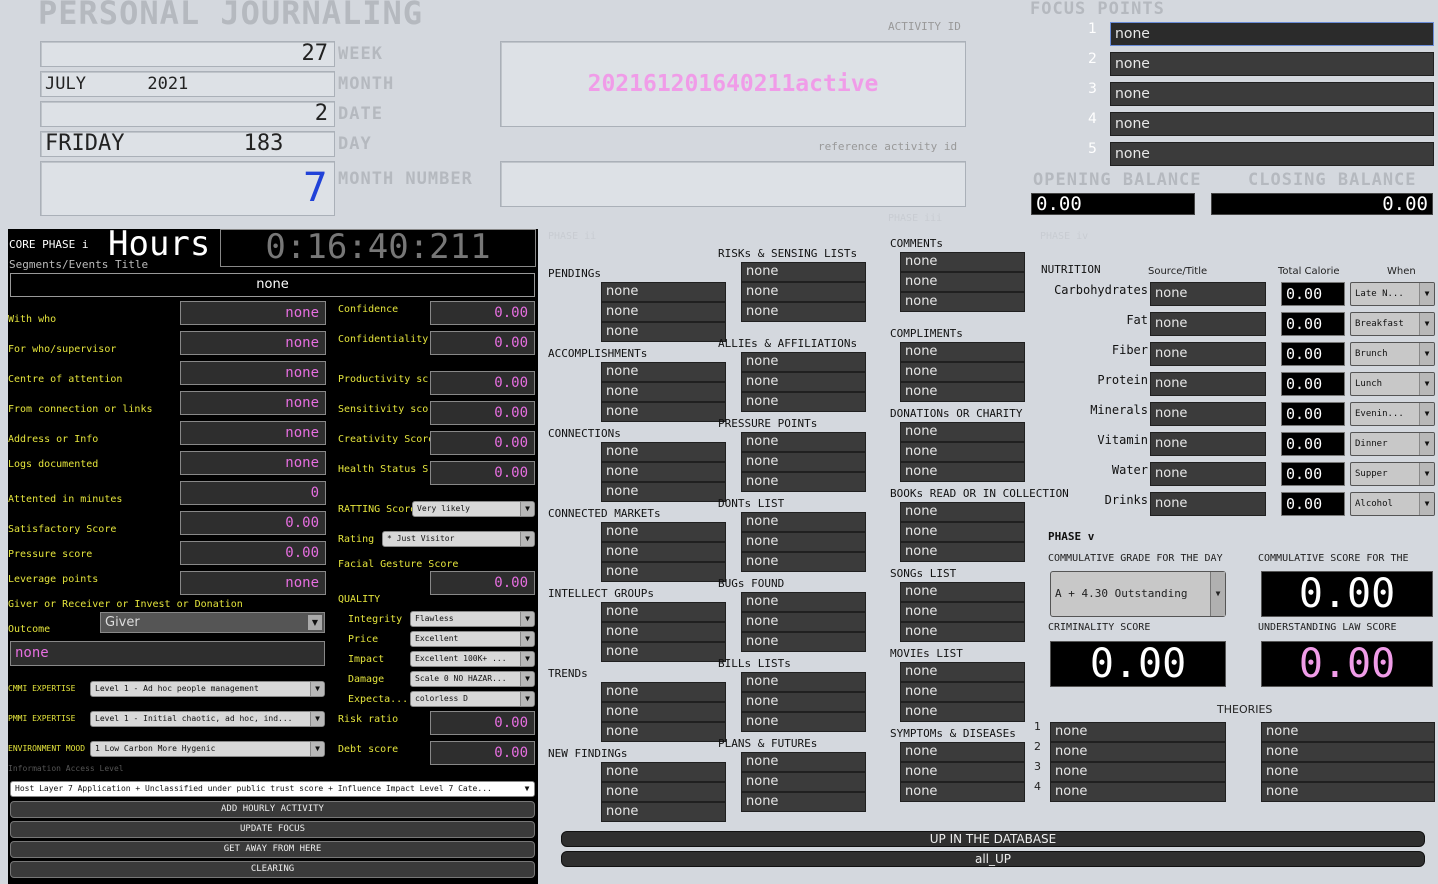 The image size is (1438, 884). Describe the element at coordinates (473, 509) in the screenshot. I see `ratting-score-dropdown: Very likely ▼` at that location.